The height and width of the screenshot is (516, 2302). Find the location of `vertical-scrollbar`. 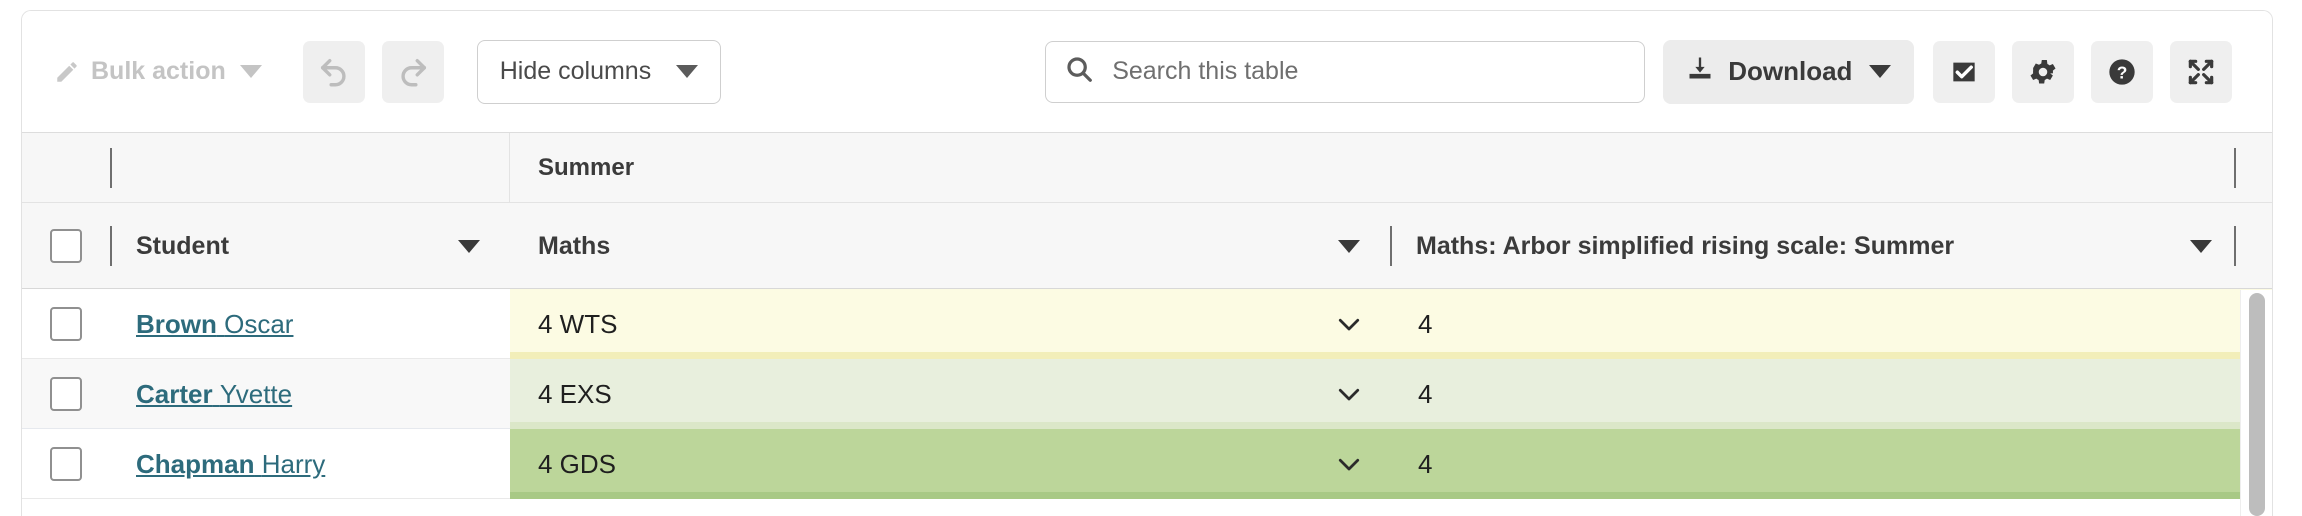

vertical-scrollbar is located at coordinates (2257, 404).